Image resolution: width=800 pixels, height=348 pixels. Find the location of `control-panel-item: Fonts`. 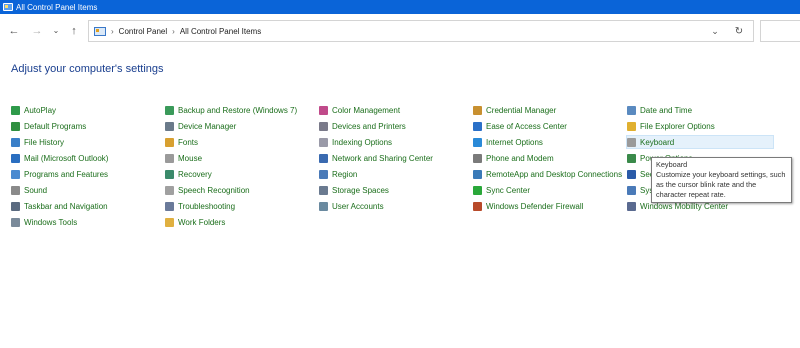

control-panel-item: Fonts is located at coordinates (181, 142).